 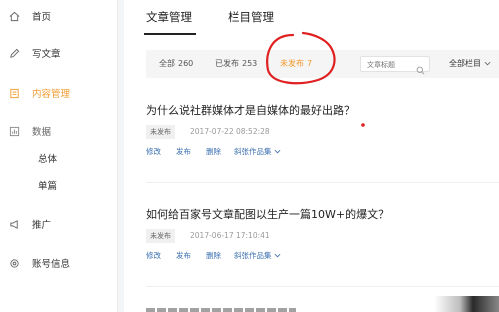 I want to click on document-icon, so click(x=14, y=93).